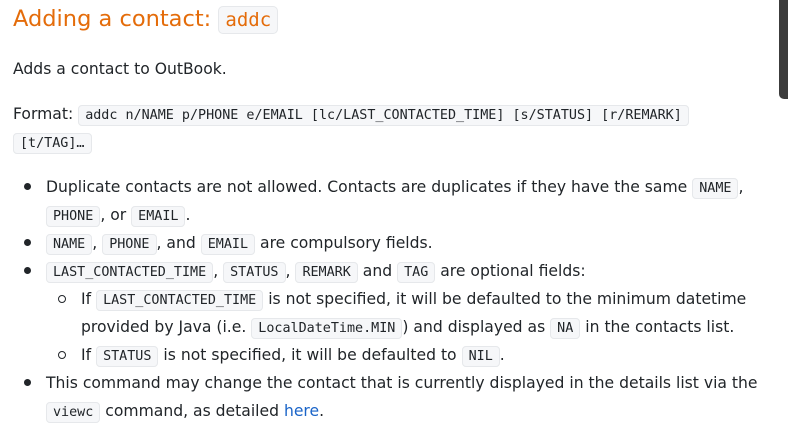 Image resolution: width=788 pixels, height=439 pixels. What do you see at coordinates (192, 411) in the screenshot?
I see `text: command, as detailed` at bounding box center [192, 411].